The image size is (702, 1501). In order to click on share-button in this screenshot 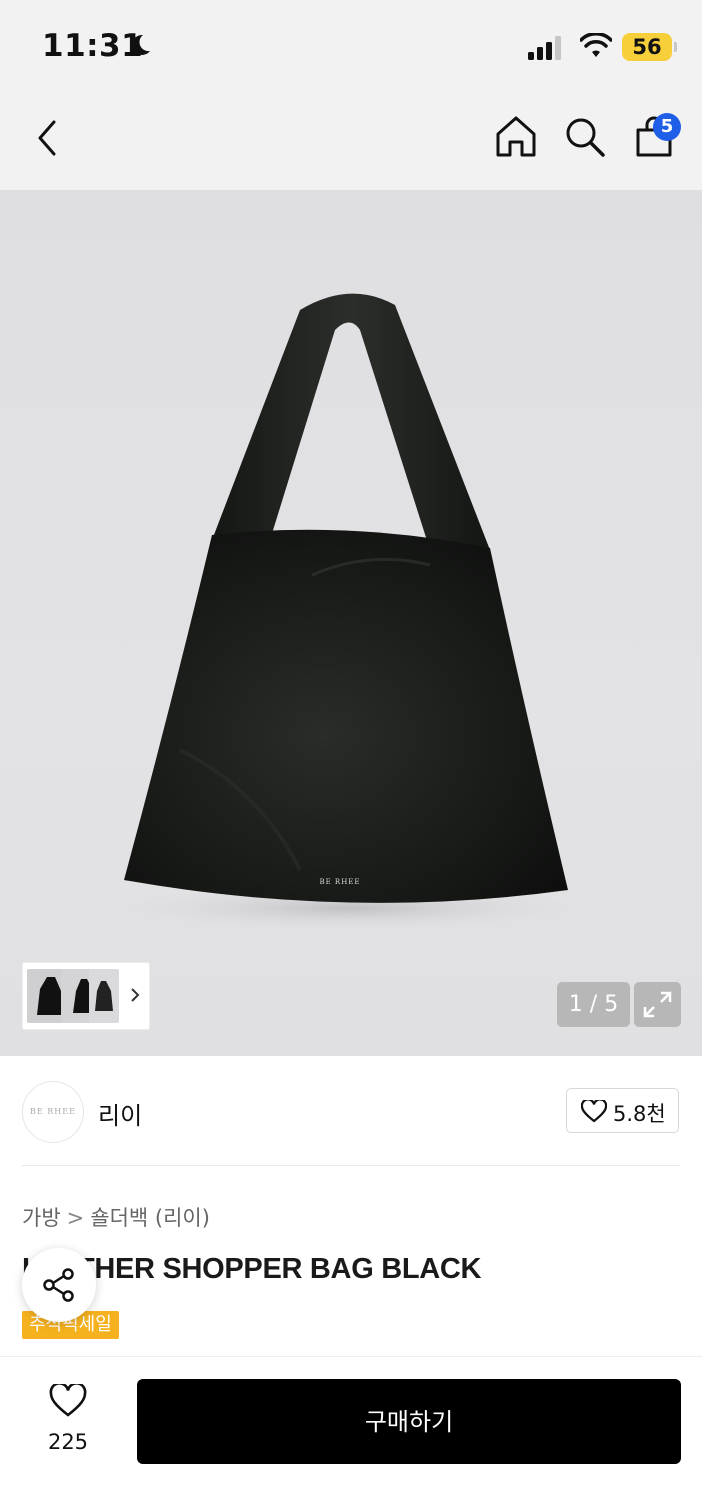, I will do `click(59, 1285)`.